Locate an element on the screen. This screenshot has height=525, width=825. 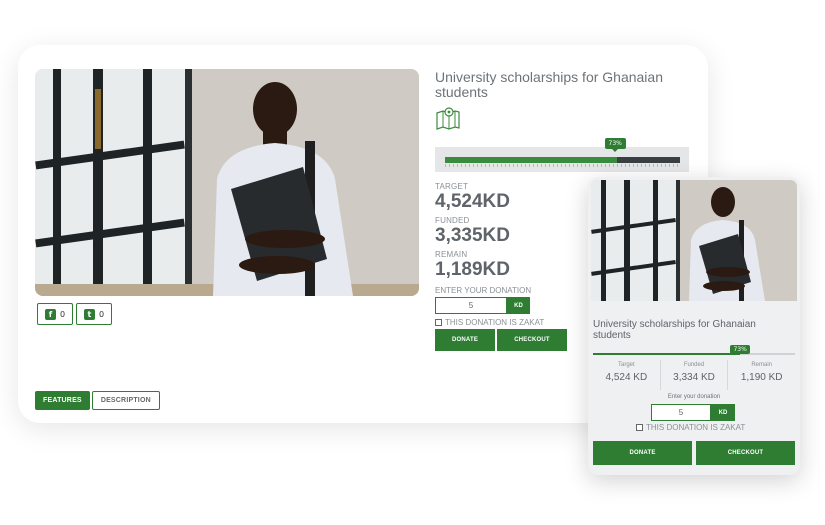
mobile-action-buttons: DONATE CHECKOUT is located at coordinates (694, 453).